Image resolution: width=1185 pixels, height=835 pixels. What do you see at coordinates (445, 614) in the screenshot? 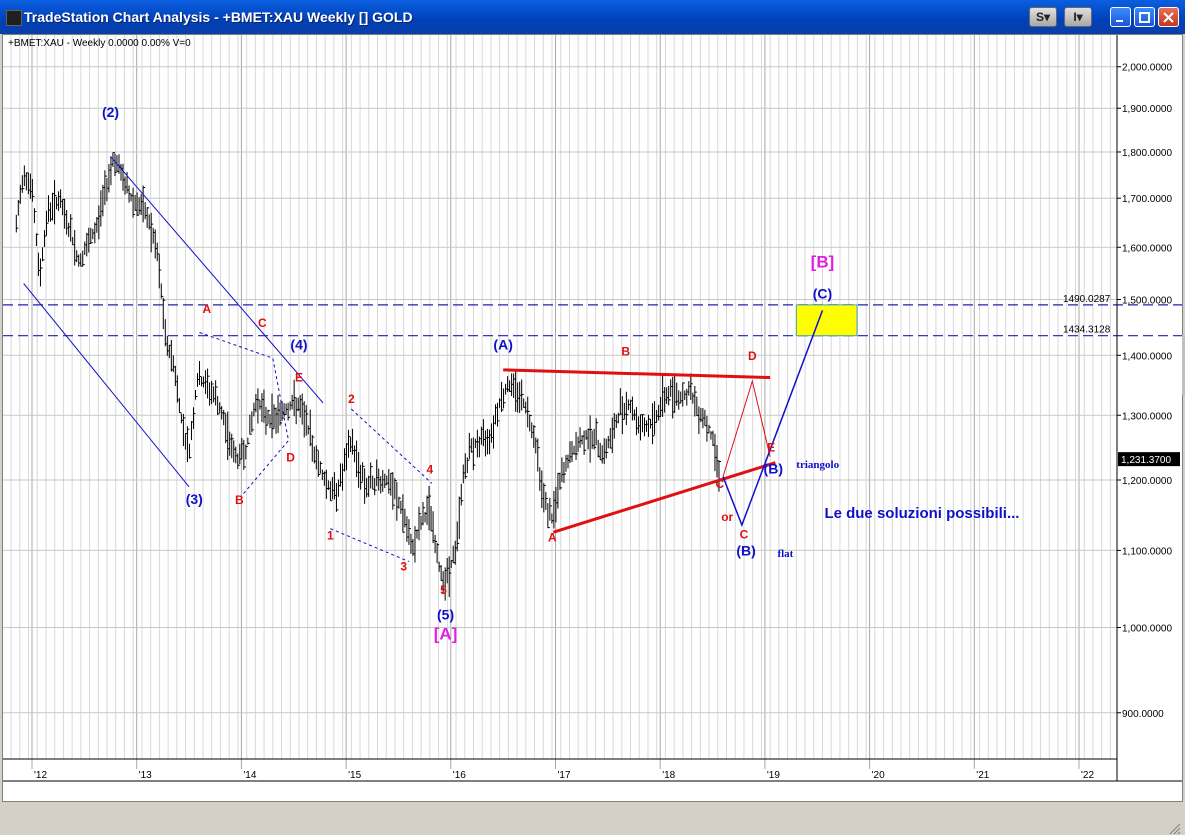
I see `wave-label: (5)` at bounding box center [445, 614].